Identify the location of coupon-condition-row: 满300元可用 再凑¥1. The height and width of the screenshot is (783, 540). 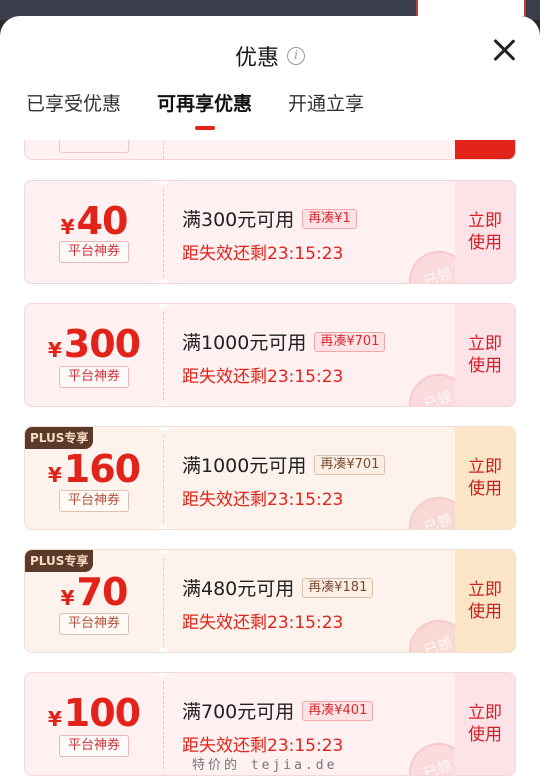
(269, 218).